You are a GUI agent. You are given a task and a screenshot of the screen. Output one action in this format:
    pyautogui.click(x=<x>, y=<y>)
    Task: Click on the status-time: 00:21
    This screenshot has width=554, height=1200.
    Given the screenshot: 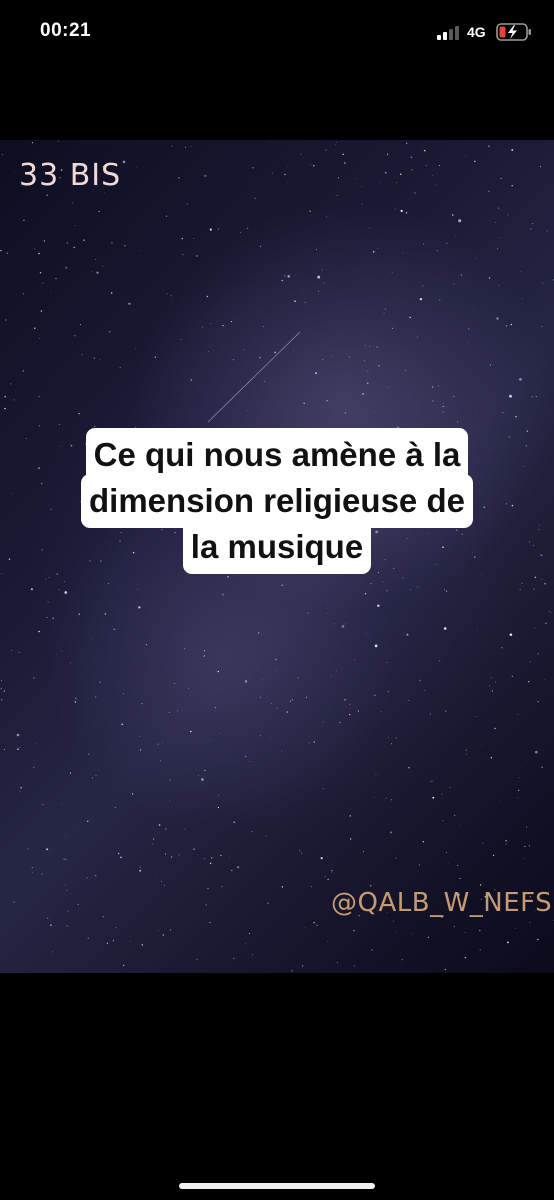 What is the action you would take?
    pyautogui.click(x=66, y=30)
    